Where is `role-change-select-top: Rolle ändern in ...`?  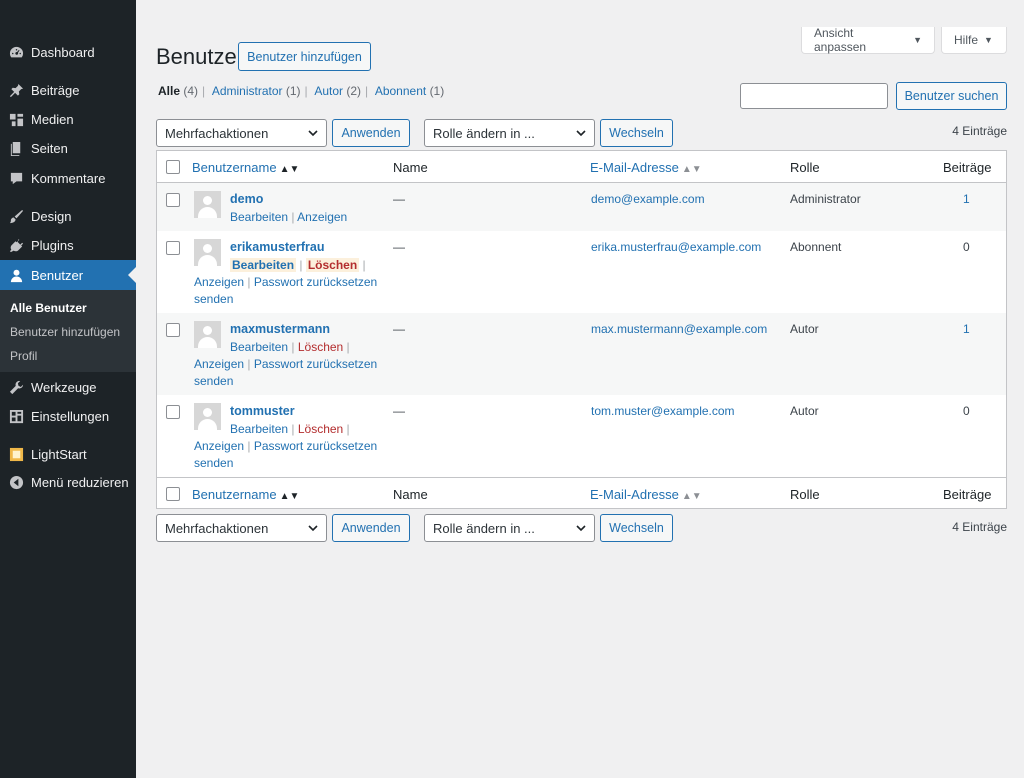
role-change-select-top: Rolle ändern in ... is located at coordinates (509, 133).